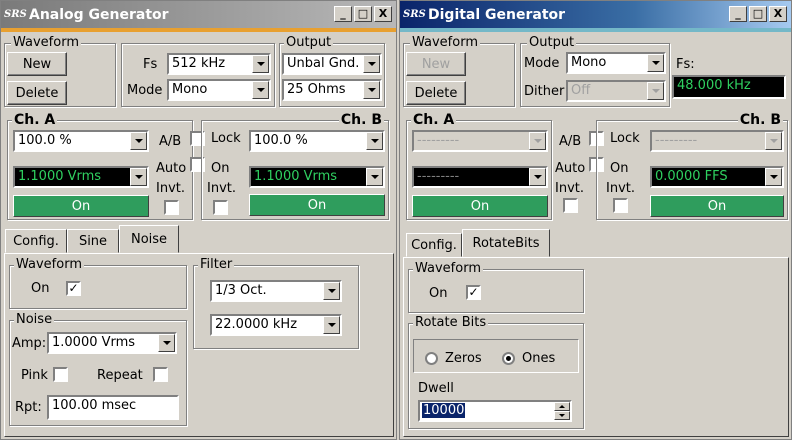  Describe the element at coordinates (170, 188) in the screenshot. I see `ch-a-invert-label: Invt.` at that location.